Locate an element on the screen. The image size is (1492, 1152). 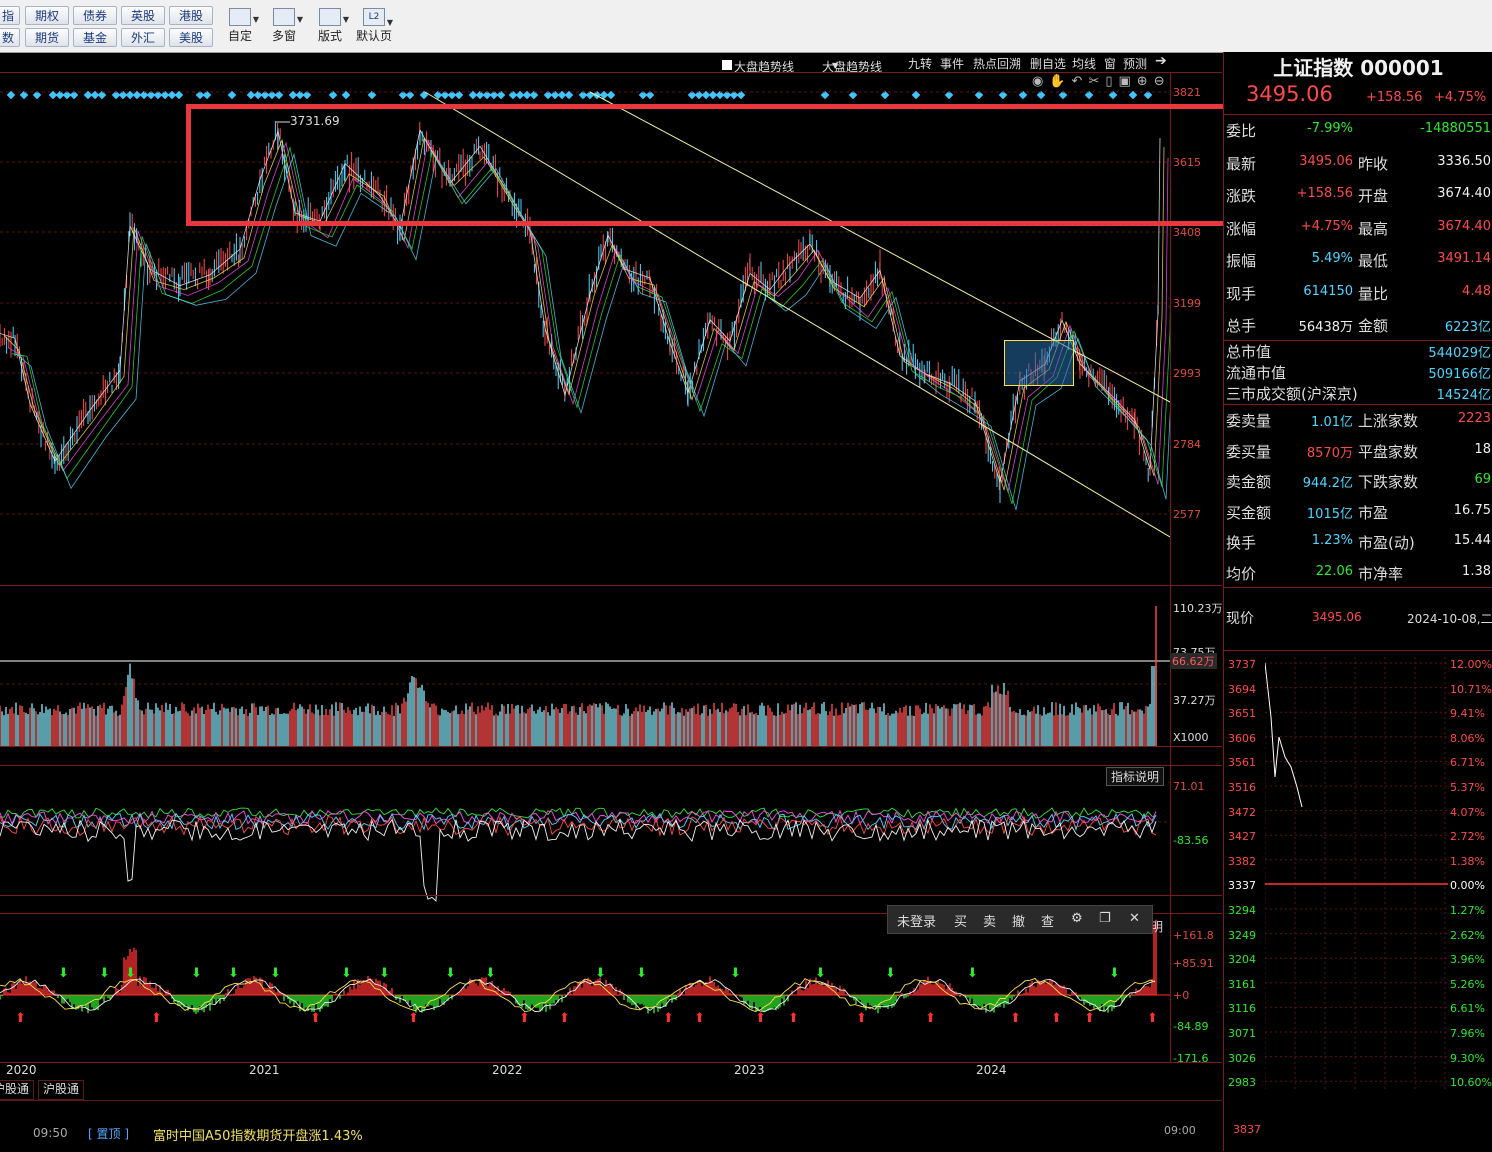
quote-row: 振幅 5.49% 最低 3491.14 is located at coordinates (1358, 259).